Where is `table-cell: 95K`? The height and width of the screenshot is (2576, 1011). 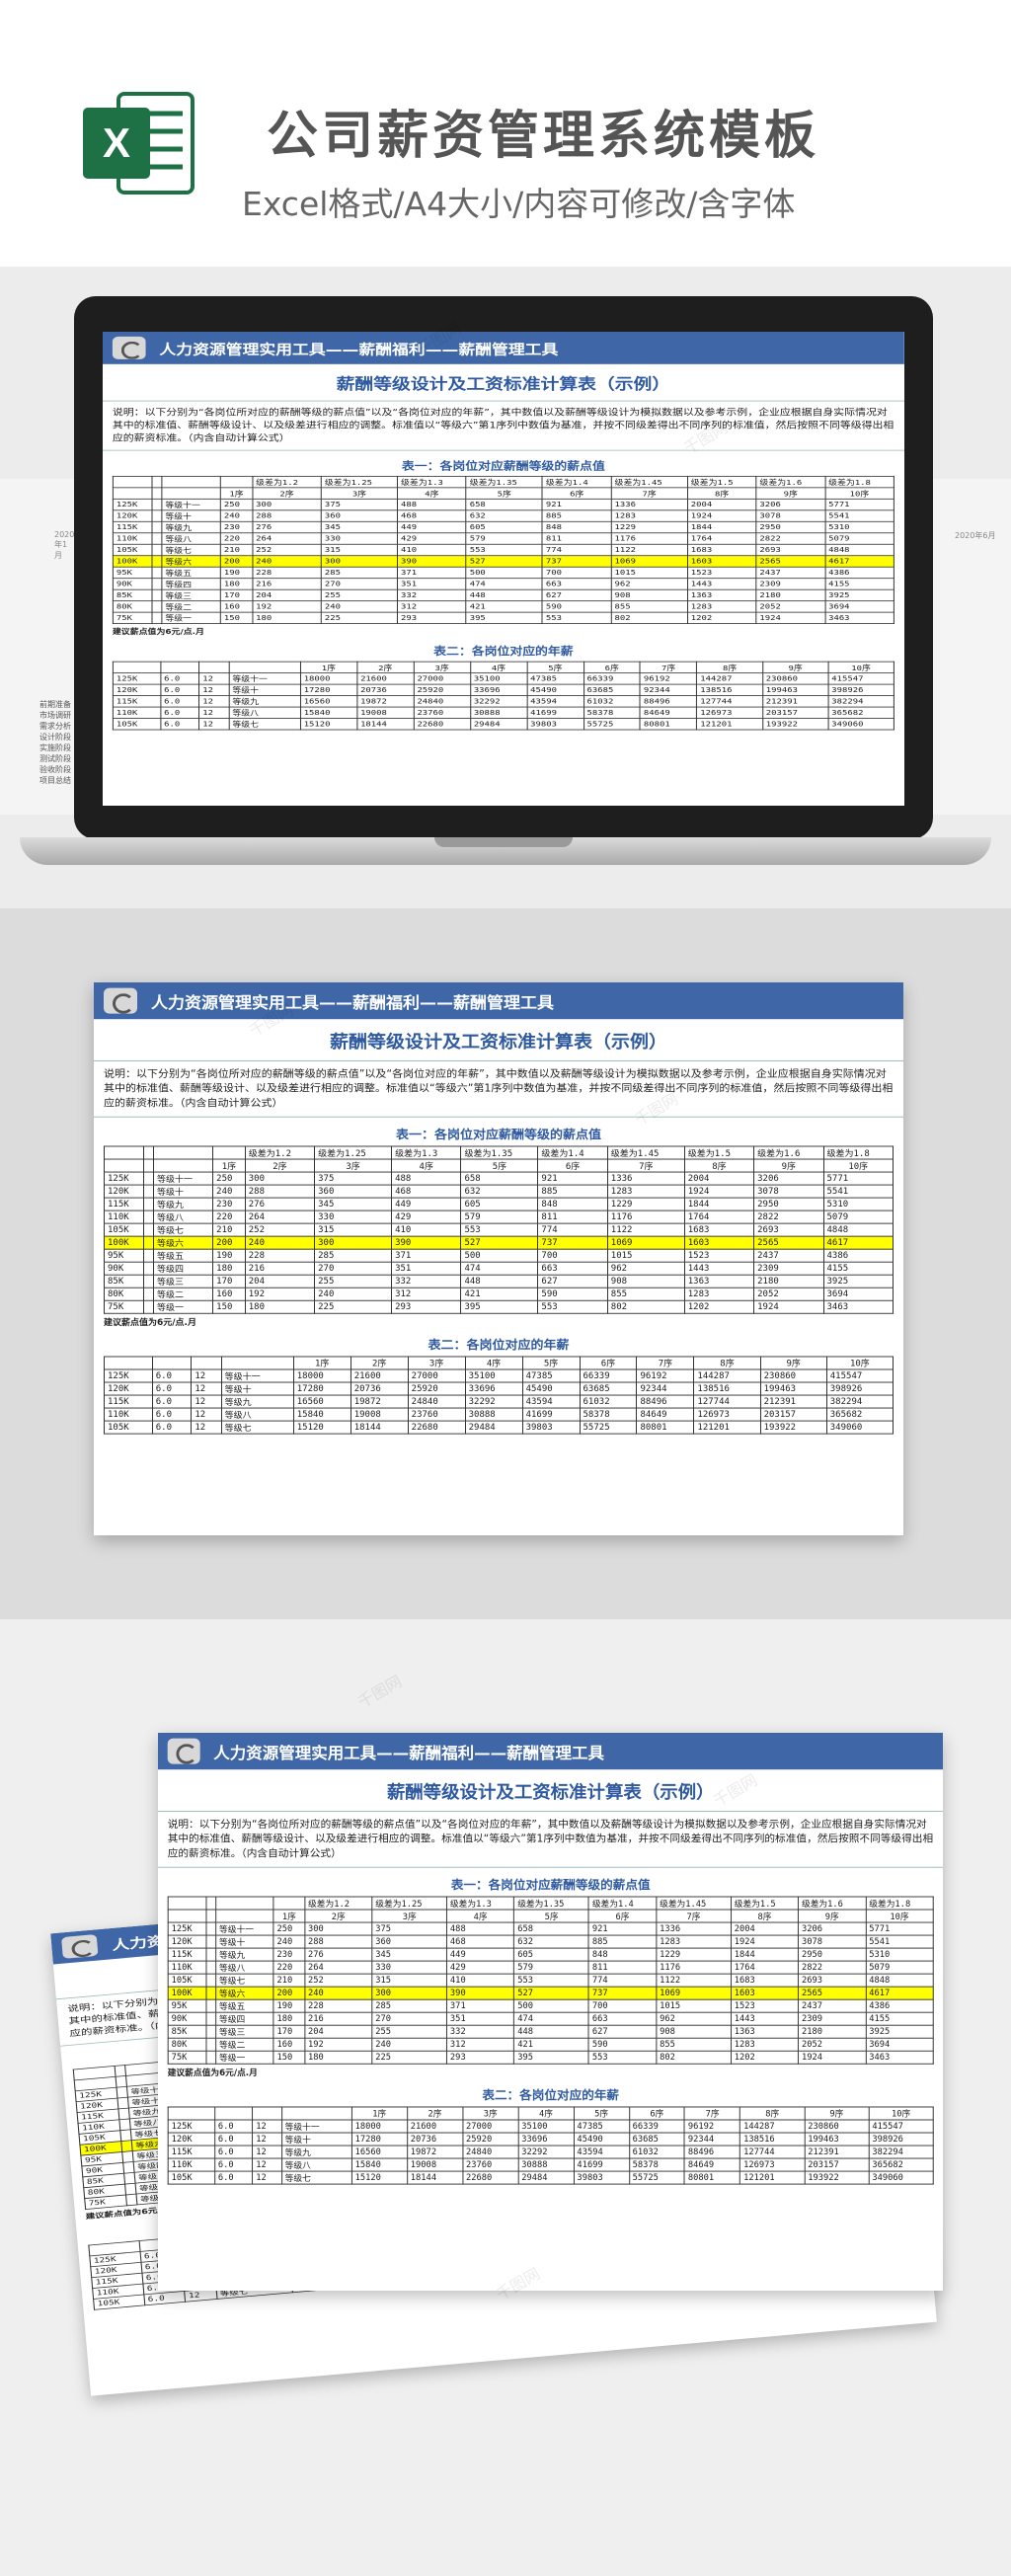
table-cell: 95K is located at coordinates (132, 573).